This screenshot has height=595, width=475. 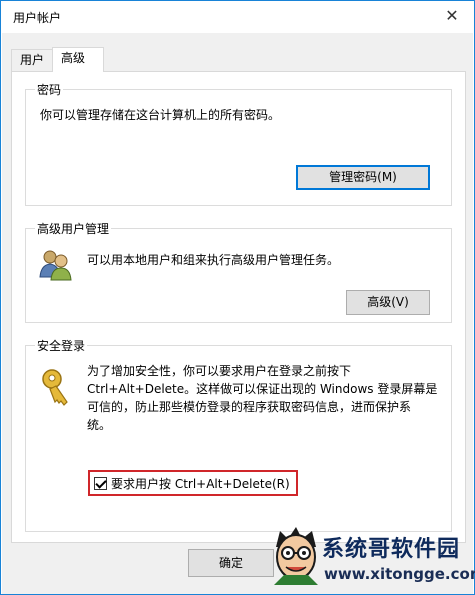 What do you see at coordinates (388, 302) in the screenshot?
I see `advanced-button: 高级(V)` at bounding box center [388, 302].